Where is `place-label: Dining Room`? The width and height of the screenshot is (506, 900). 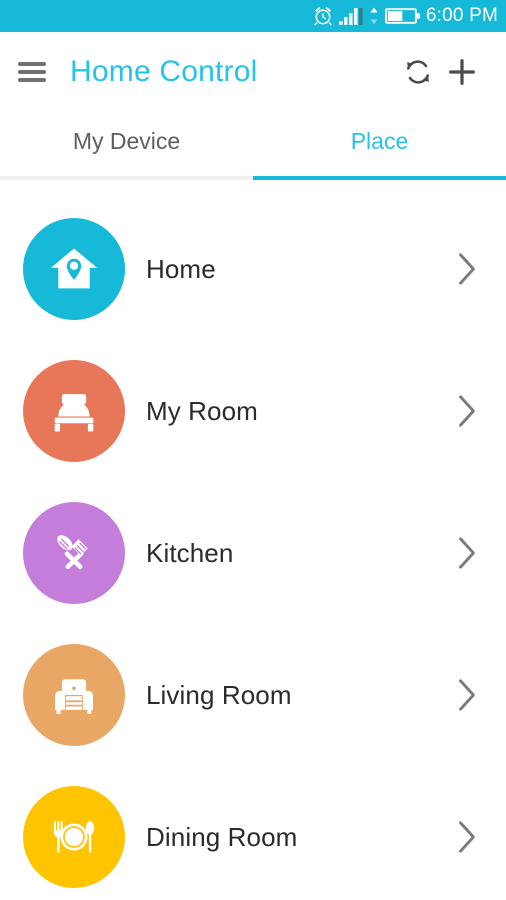
place-label: Dining Room is located at coordinates (222, 836).